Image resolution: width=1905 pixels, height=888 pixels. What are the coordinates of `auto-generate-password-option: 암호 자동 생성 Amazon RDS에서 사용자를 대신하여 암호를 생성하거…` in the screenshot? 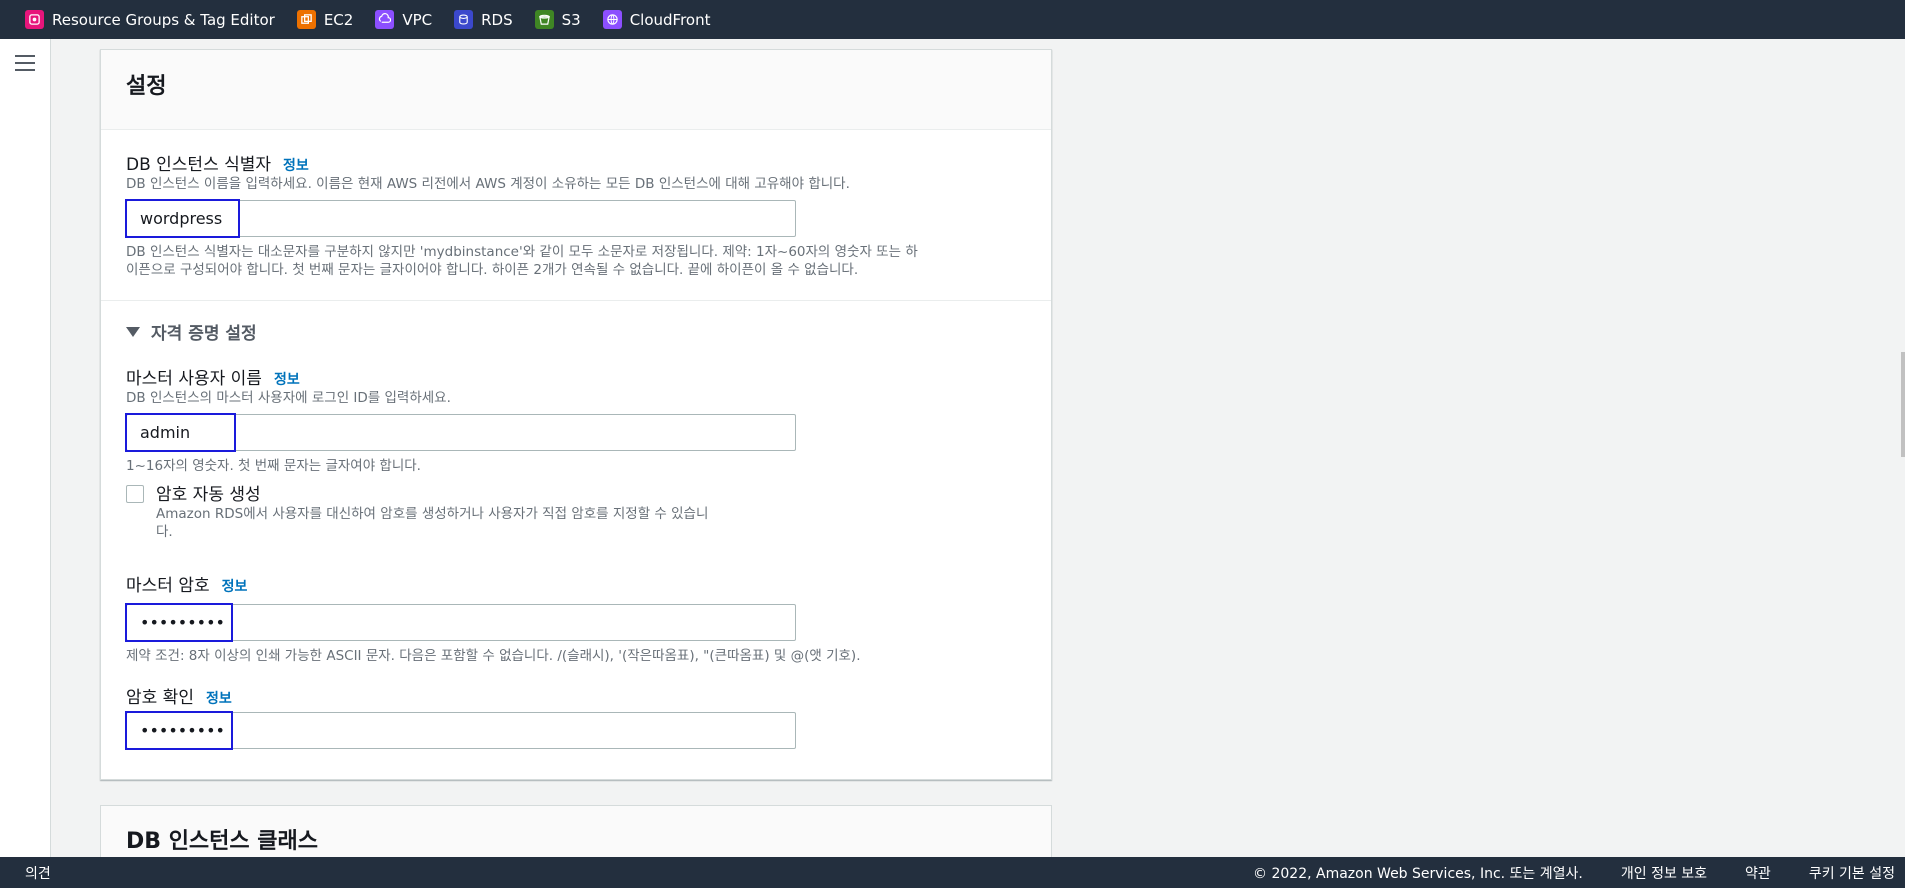 It's located at (576, 510).